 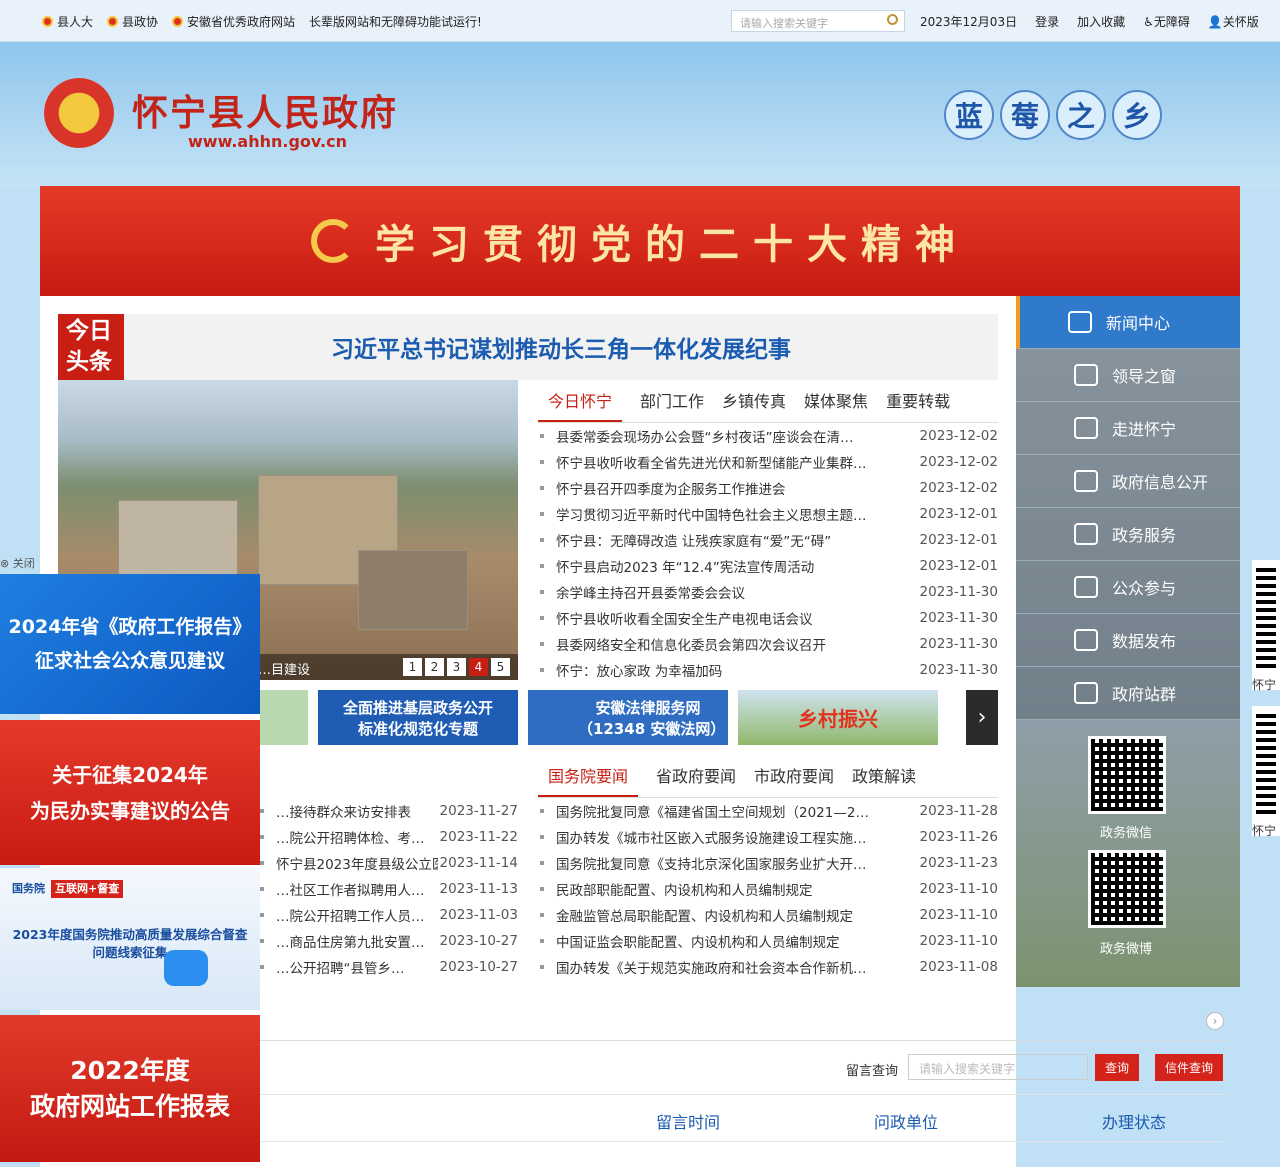 I want to click on news-item: 怀宁县收听收看全省先进光伏和新型储能产业集群… 2023-12-02, so click(x=769, y=462).